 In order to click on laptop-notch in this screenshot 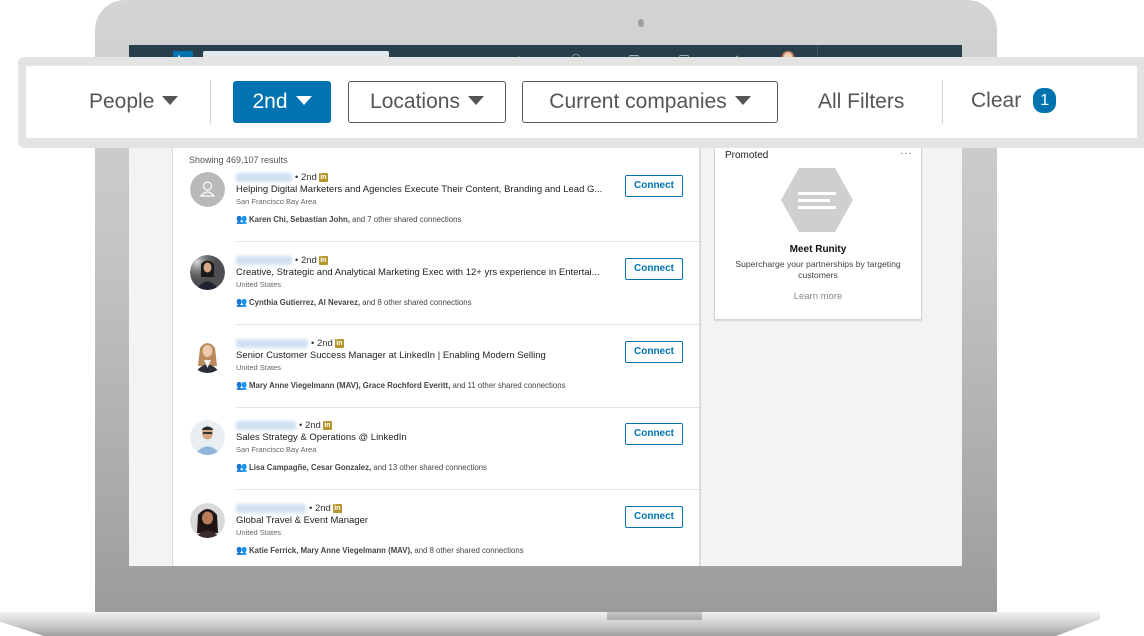, I will do `click(654, 616)`.